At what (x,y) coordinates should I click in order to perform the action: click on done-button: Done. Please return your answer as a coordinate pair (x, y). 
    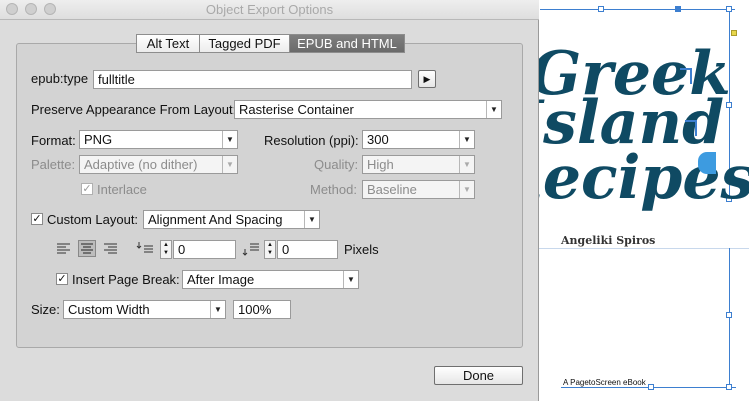
    Looking at the image, I should click on (478, 375).